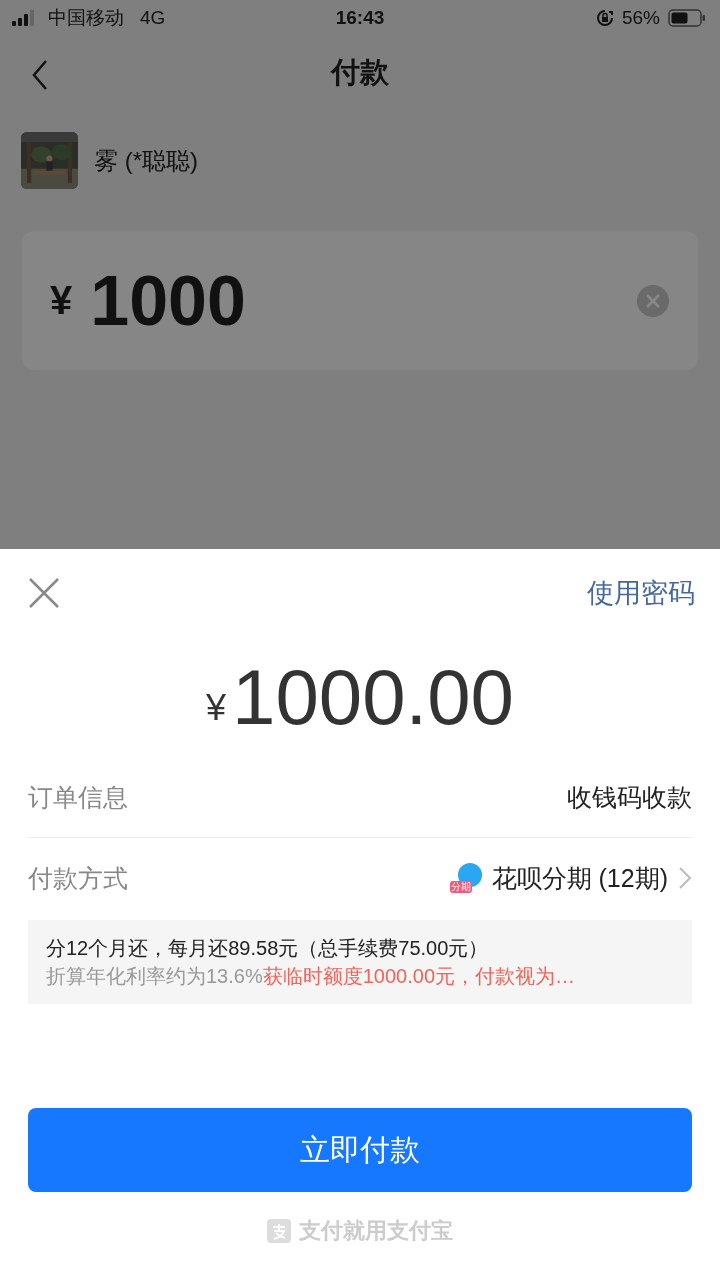 The height and width of the screenshot is (1280, 720). What do you see at coordinates (279, 1231) in the screenshot?
I see `logo-icon` at bounding box center [279, 1231].